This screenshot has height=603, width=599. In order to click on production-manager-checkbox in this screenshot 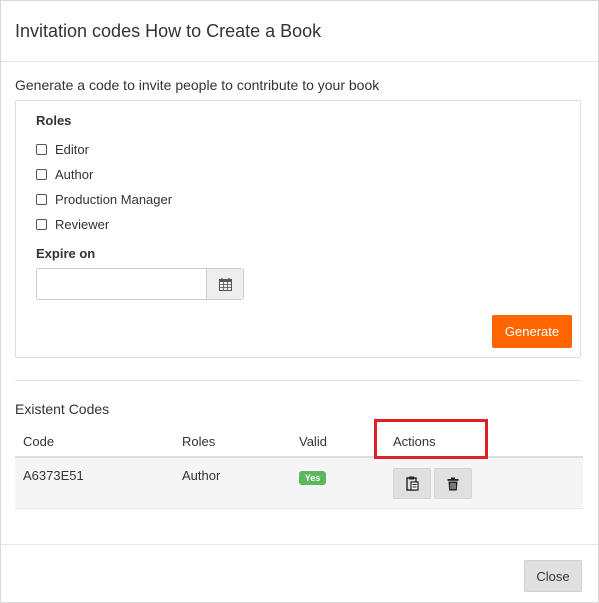, I will do `click(41, 199)`.